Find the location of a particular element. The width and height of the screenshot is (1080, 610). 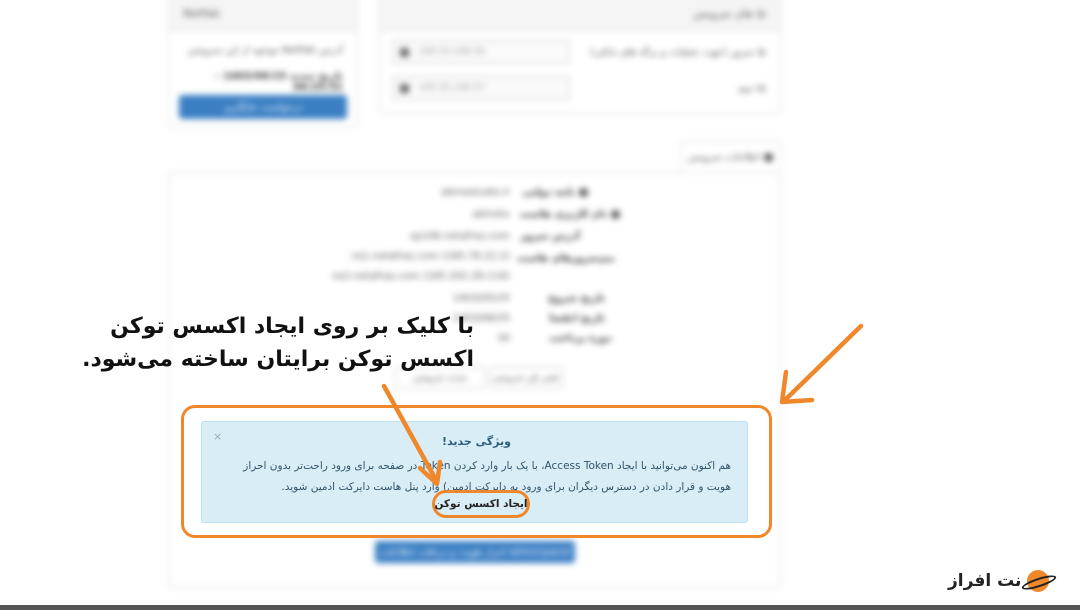

ip-row-2-field: 185.55.168.57 is located at coordinates (481, 88).